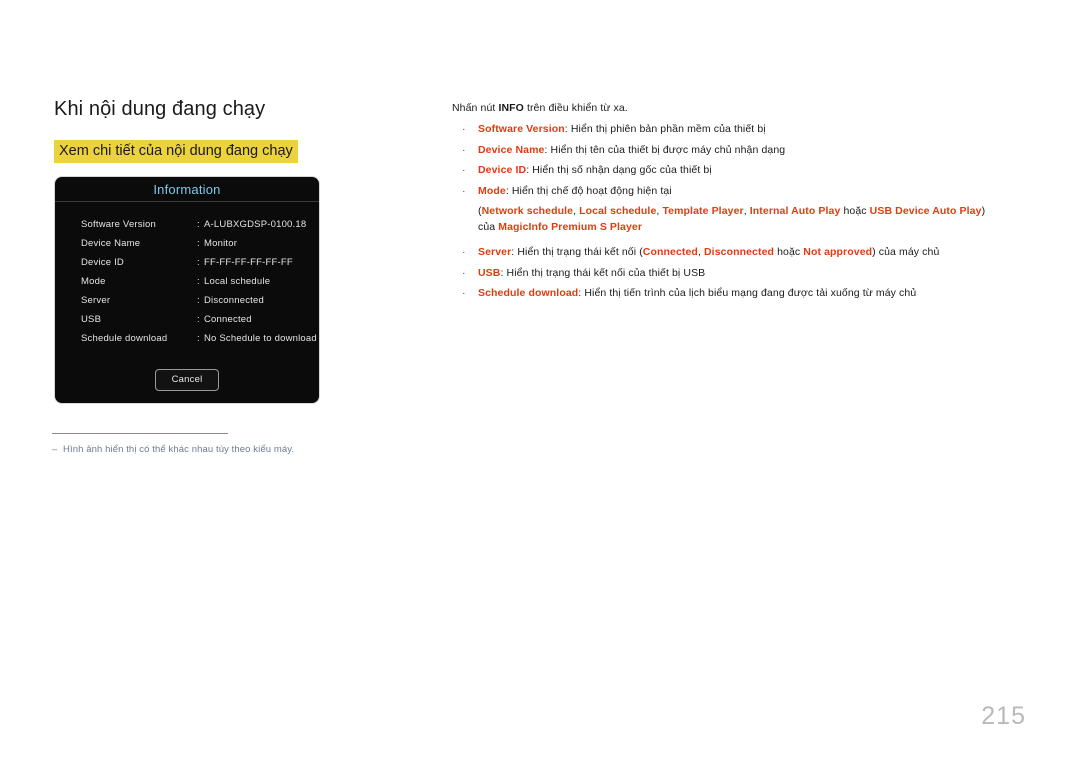 Image resolution: width=1080 pixels, height=763 pixels. What do you see at coordinates (495, 252) in the screenshot?
I see `keyword-server: Server` at bounding box center [495, 252].